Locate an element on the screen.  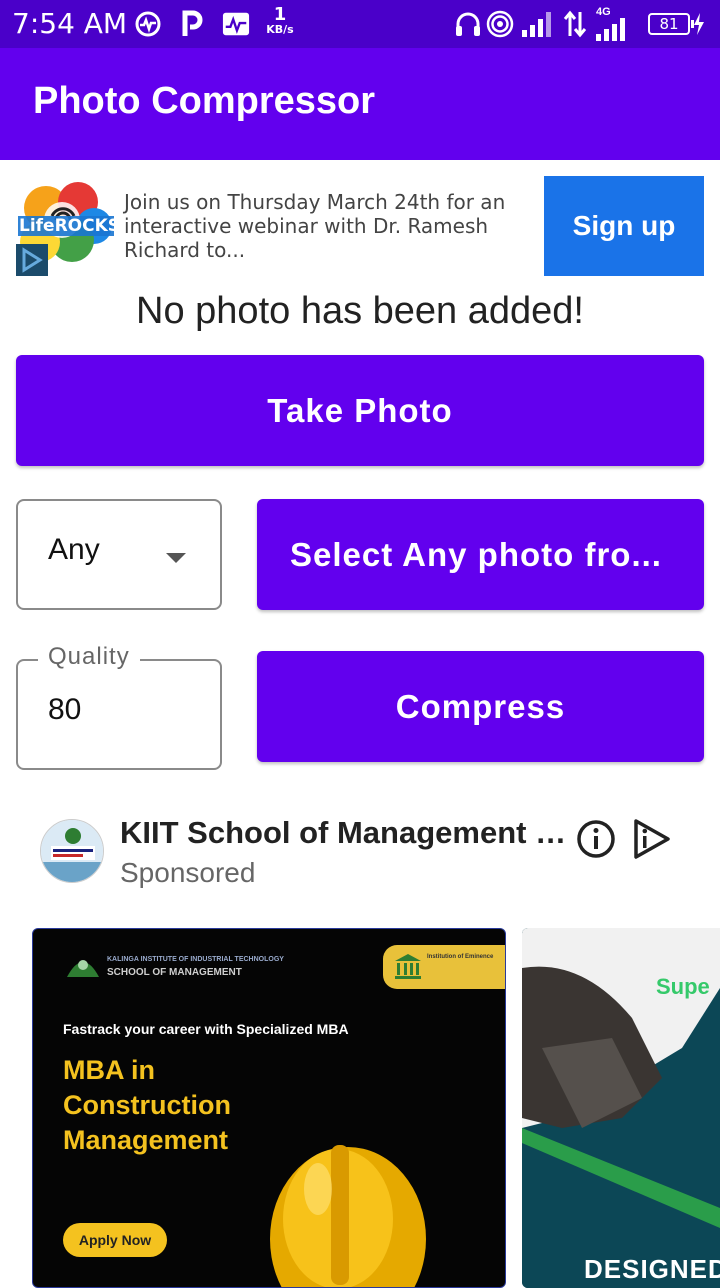
liferocks-logo: LifeROCKS is located at coordinates (68, 227).